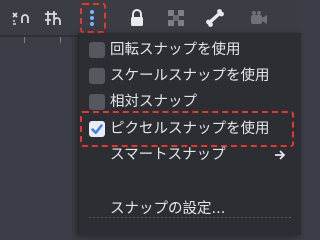 The image size is (320, 240). What do you see at coordinates (93, 18) in the screenshot?
I see `more-options-highlight` at bounding box center [93, 18].